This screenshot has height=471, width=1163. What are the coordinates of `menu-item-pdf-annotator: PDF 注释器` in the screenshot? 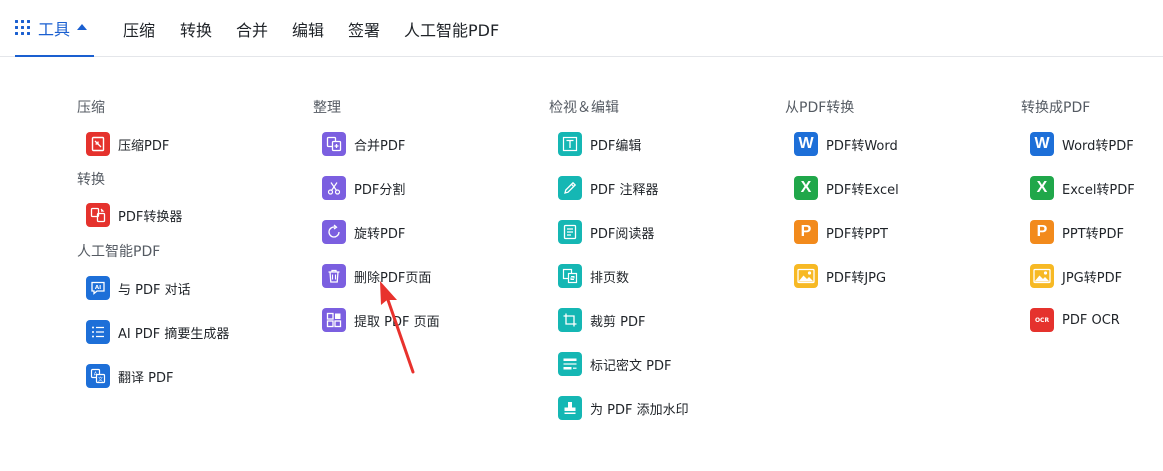 It's located at (608, 188).